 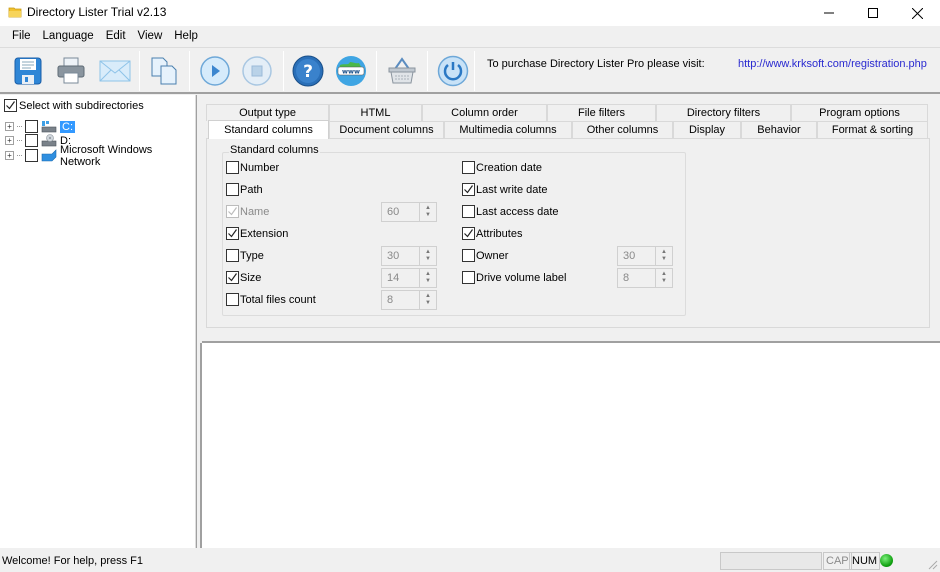 I want to click on tab-html: HTML, so click(x=375, y=112).